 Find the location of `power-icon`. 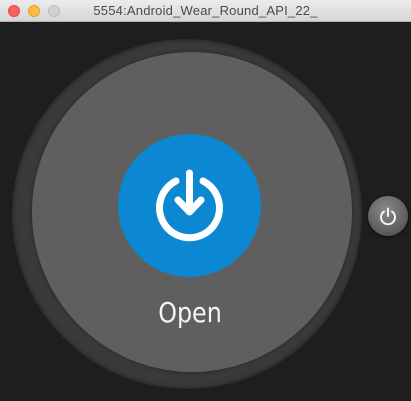

power-icon is located at coordinates (388, 216).